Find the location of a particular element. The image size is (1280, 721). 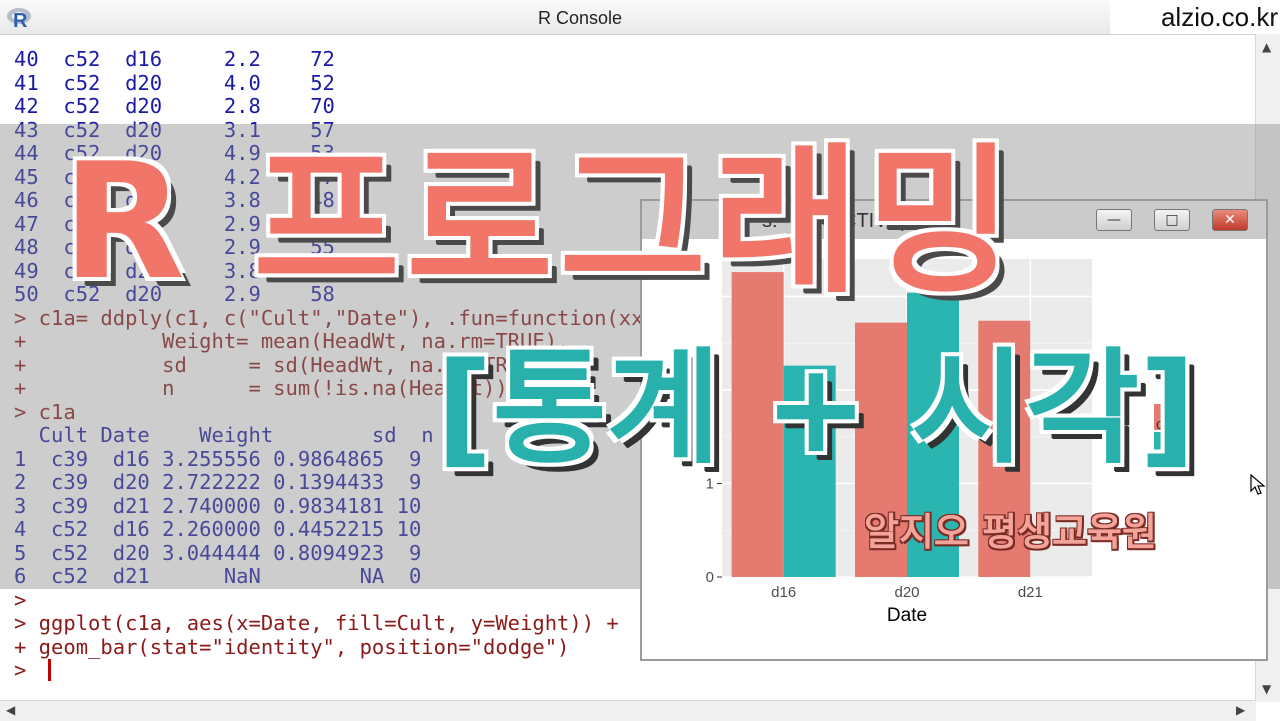

console-titlebar: R R Console is located at coordinates (640, 17).